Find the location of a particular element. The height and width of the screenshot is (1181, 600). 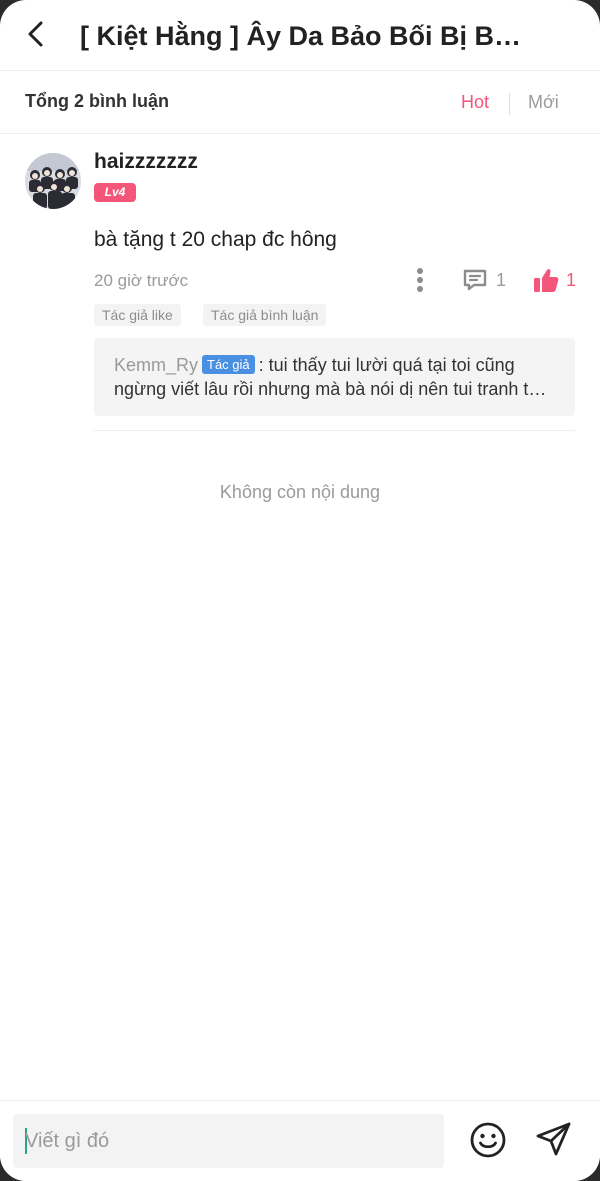

back-button is located at coordinates (36, 34).